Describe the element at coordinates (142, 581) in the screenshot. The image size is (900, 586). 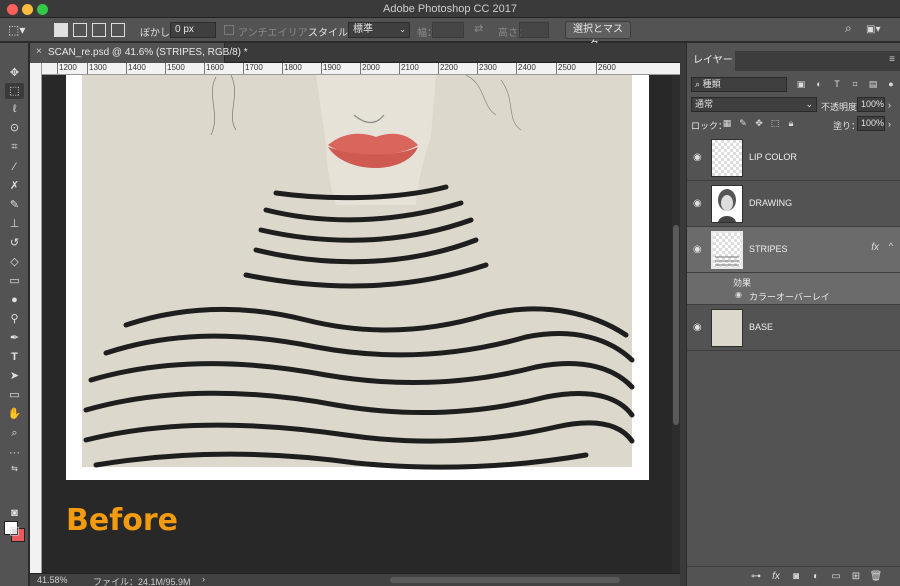
I see `file-size-info: ファイル：24.1M/95.9M` at that location.